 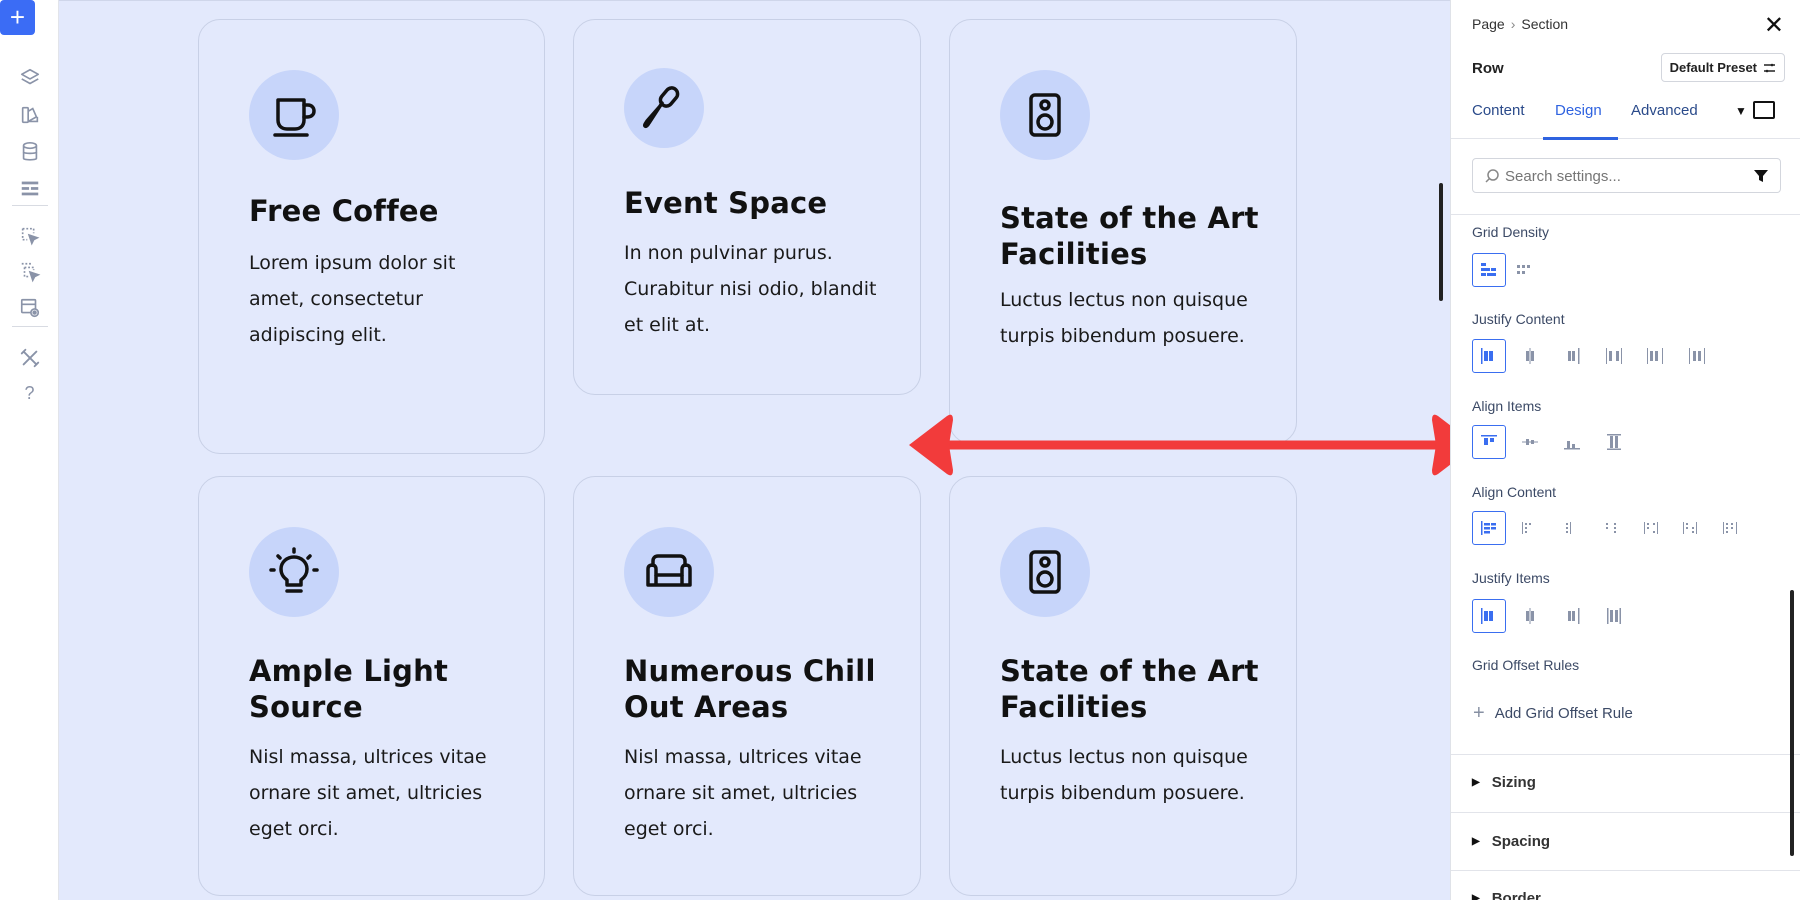 I want to click on section-toggle-sizing: ▶ Sizing, so click(x=1504, y=782).